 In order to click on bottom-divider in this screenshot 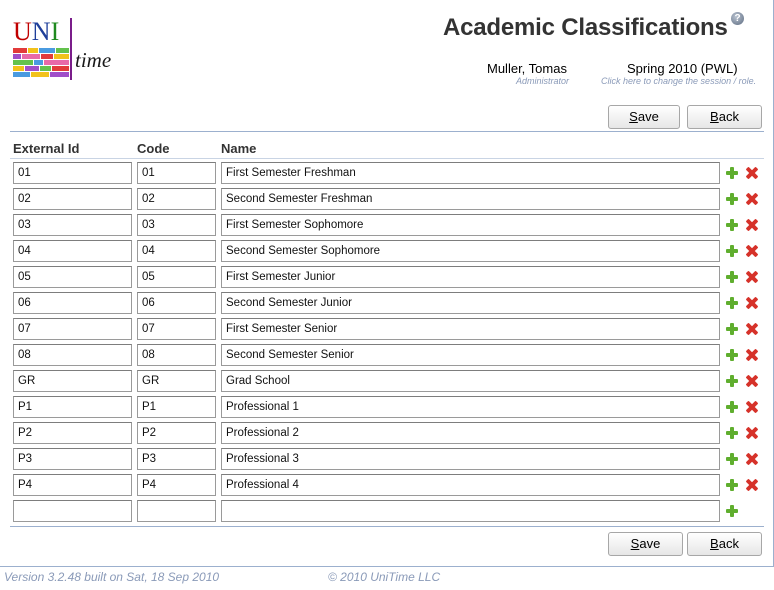, I will do `click(387, 526)`.